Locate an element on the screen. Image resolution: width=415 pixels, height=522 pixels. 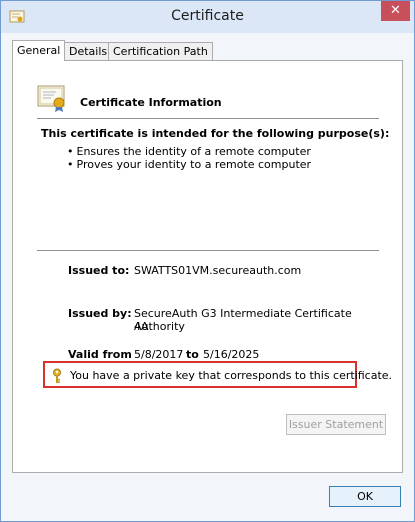
window-title: Certificate is located at coordinates (207, 16).